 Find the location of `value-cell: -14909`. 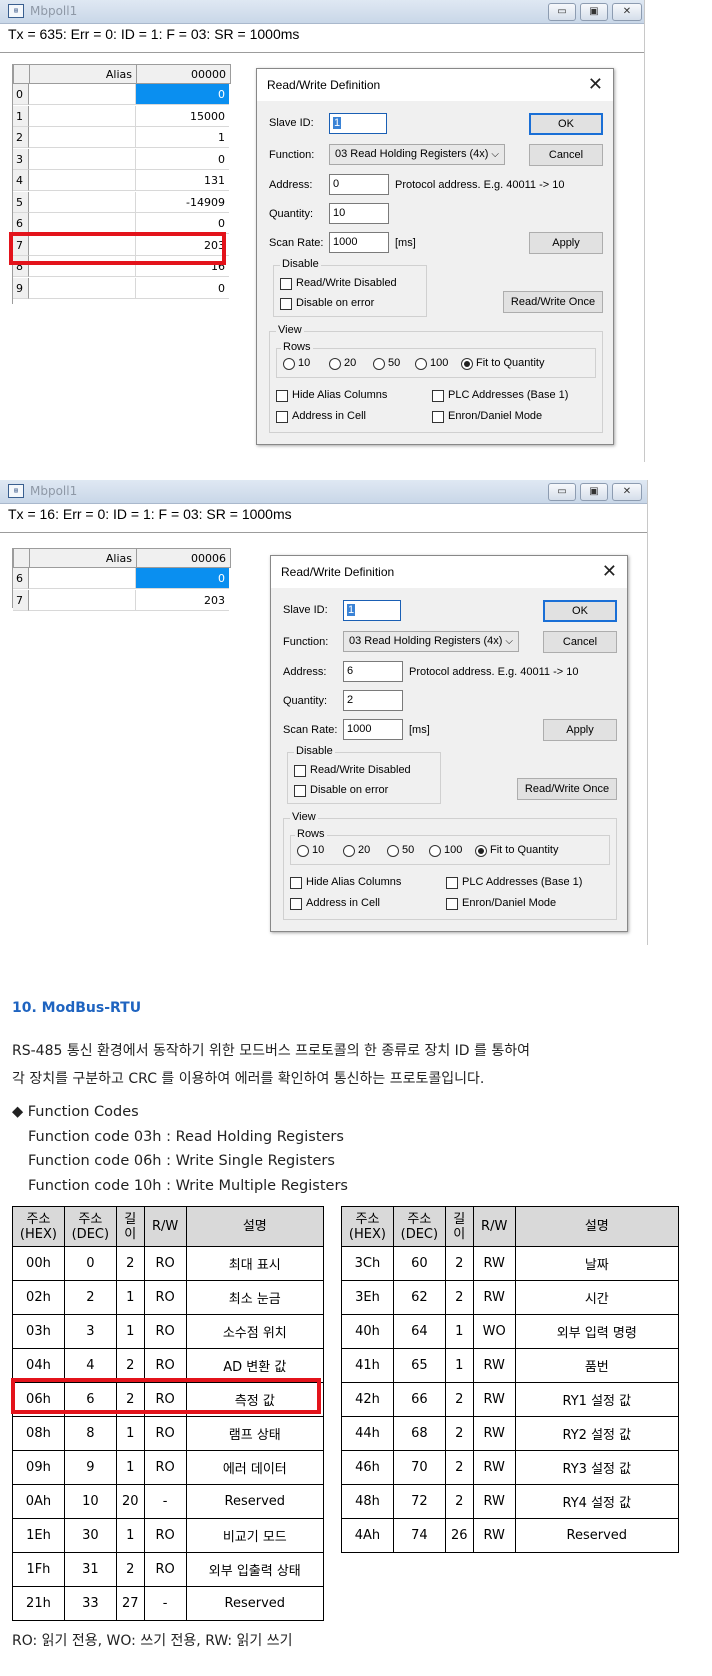

value-cell: -14909 is located at coordinates (182, 202).